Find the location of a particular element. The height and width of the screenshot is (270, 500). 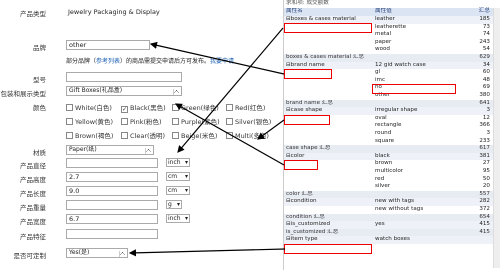

pivot-row: square 233 is located at coordinates (392, 142).